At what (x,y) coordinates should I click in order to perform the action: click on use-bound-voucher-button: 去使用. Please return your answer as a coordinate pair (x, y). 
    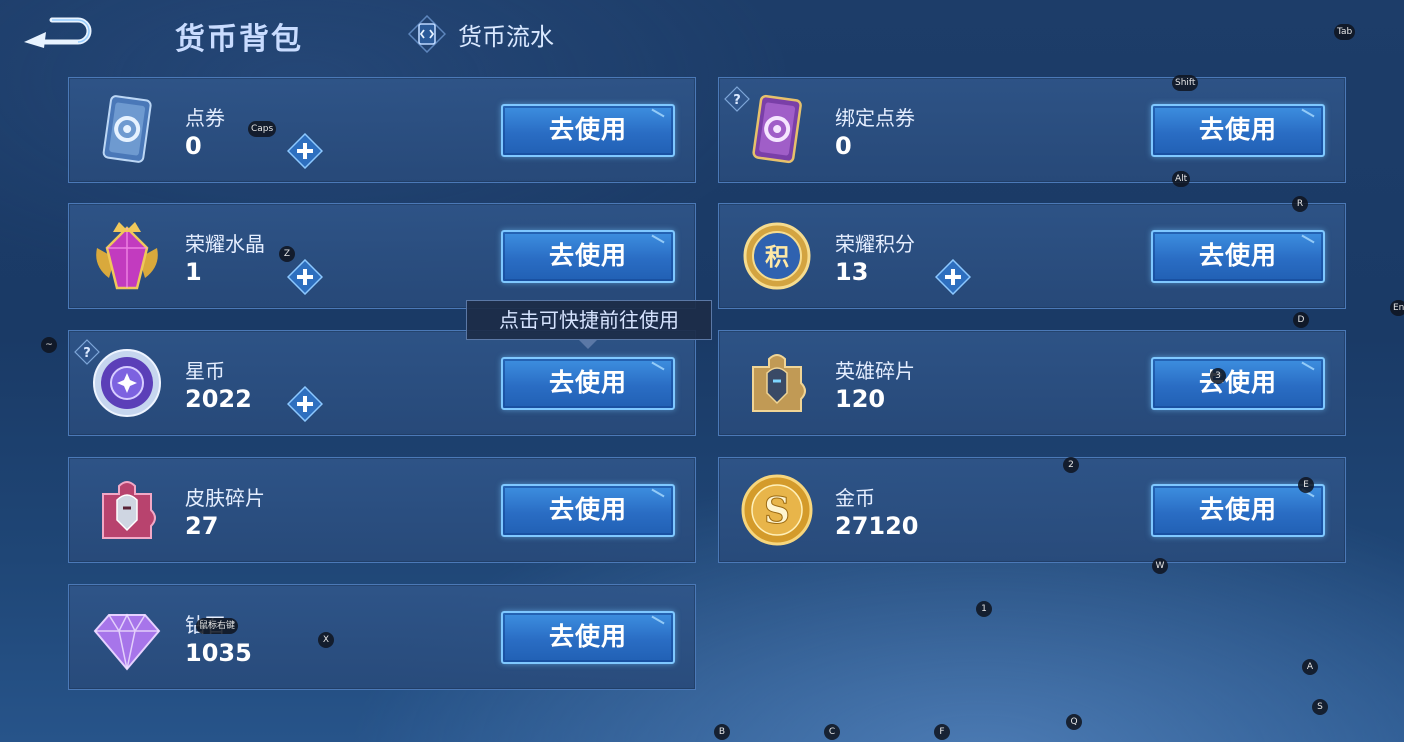
    Looking at the image, I should click on (1238, 130).